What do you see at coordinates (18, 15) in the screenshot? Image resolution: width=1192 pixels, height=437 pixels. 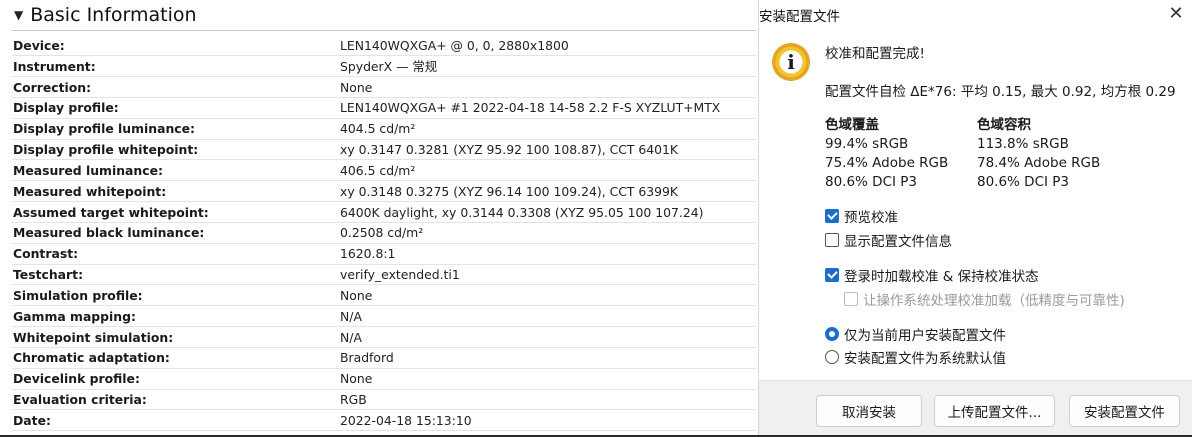 I see `collapse-triangle-icon: ▼` at bounding box center [18, 15].